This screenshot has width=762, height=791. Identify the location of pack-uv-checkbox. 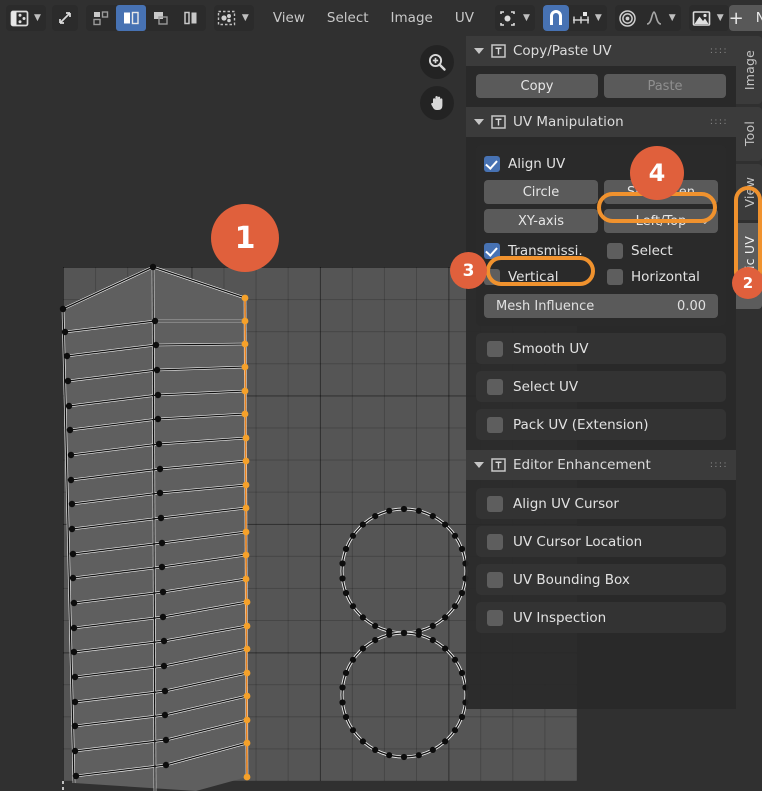
(495, 424).